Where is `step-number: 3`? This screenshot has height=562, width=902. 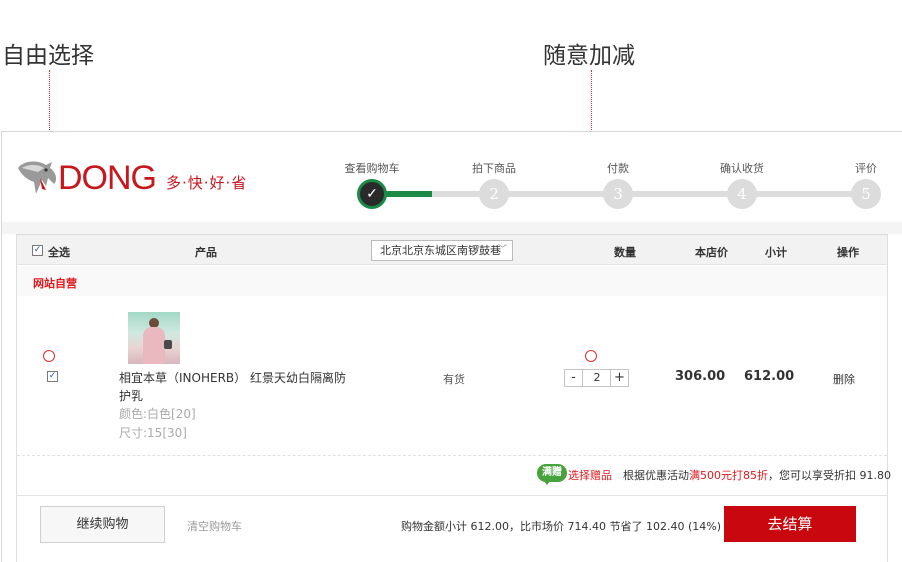 step-number: 3 is located at coordinates (618, 194).